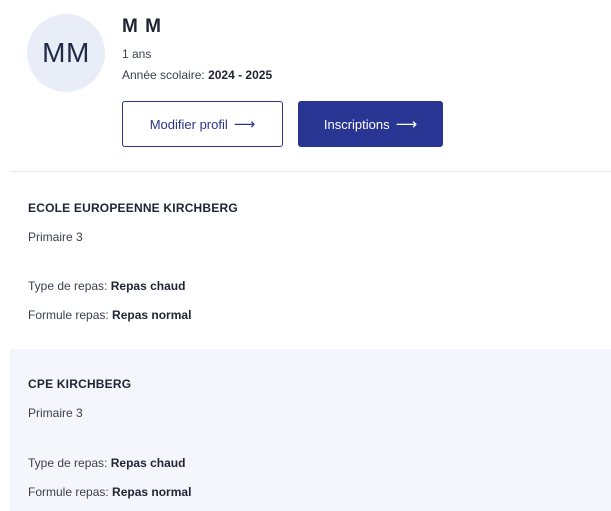 This screenshot has height=511, width=611. Describe the element at coordinates (137, 54) in the screenshot. I see `child-age: 1 ans` at that location.